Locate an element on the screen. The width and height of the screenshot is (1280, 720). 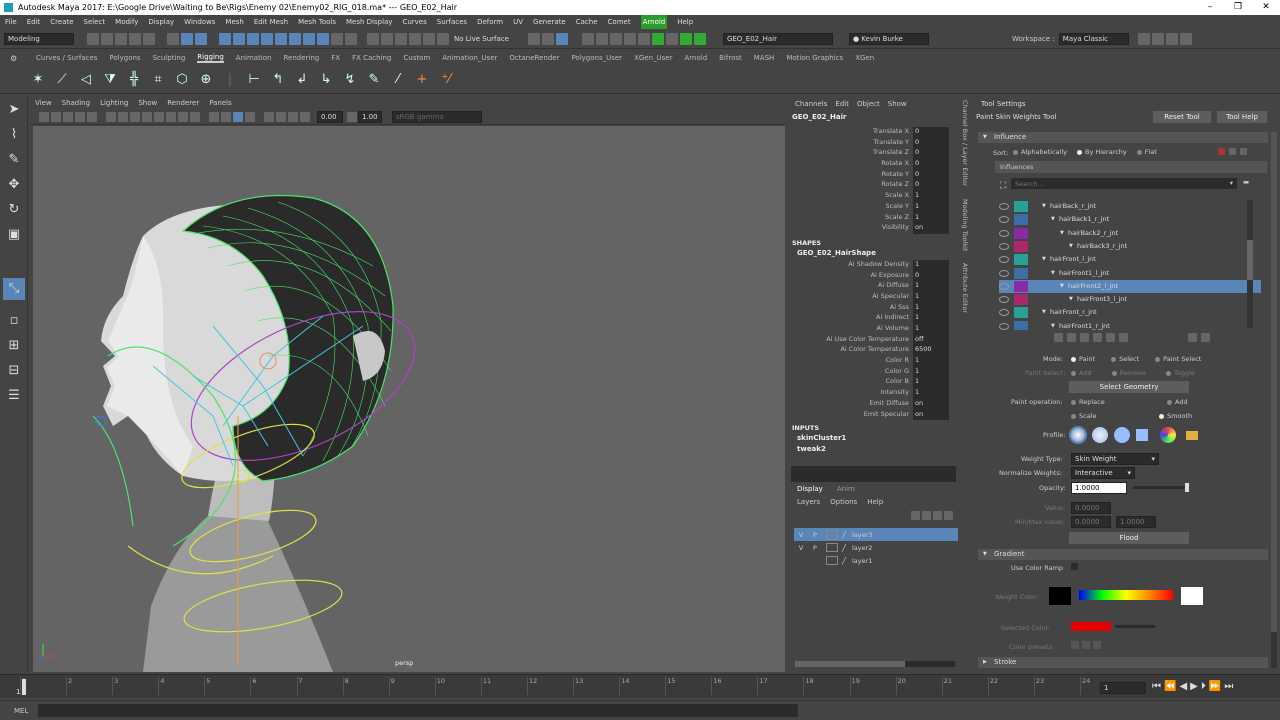
attribute-name: Emit Specular is located at coordinates (850, 415).